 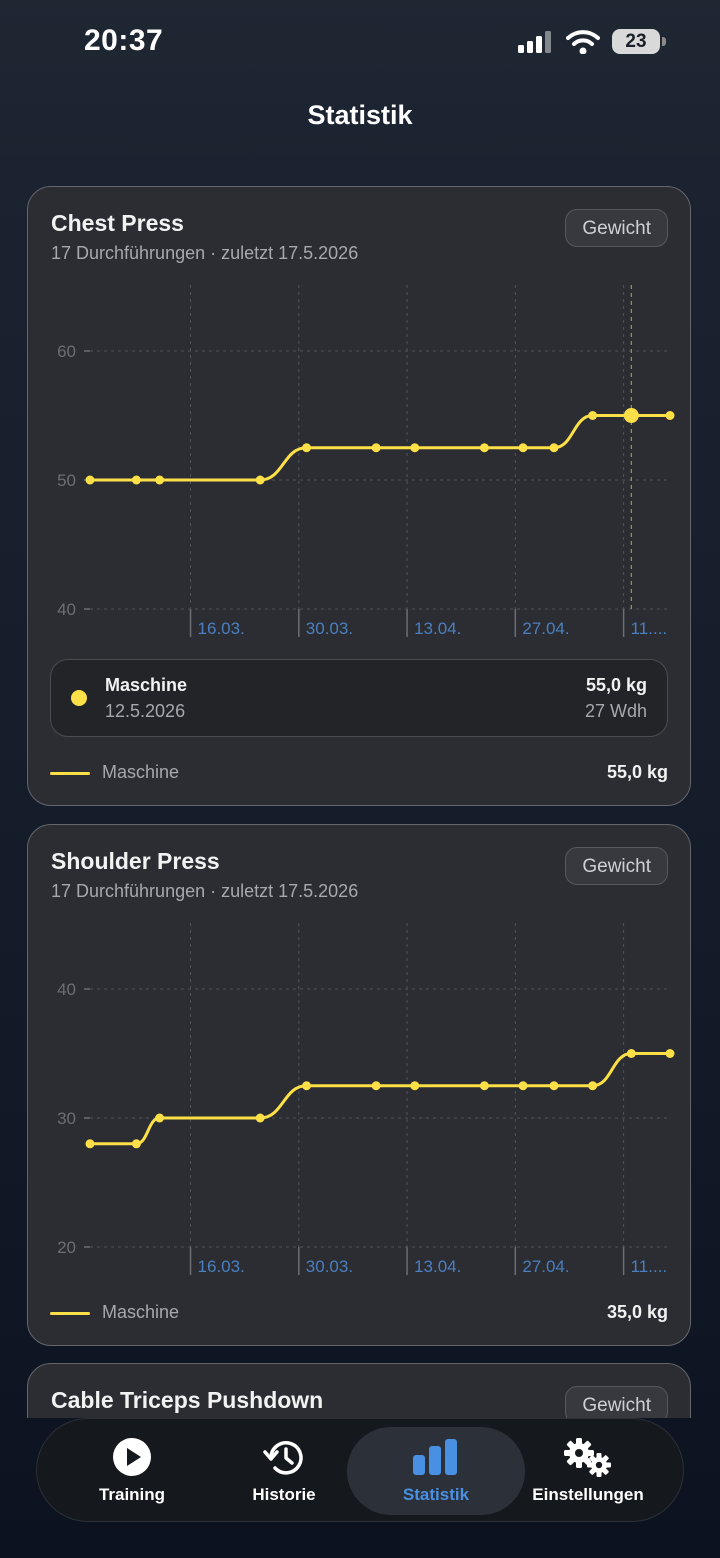 What do you see at coordinates (664, 41) in the screenshot?
I see `battery-tip` at bounding box center [664, 41].